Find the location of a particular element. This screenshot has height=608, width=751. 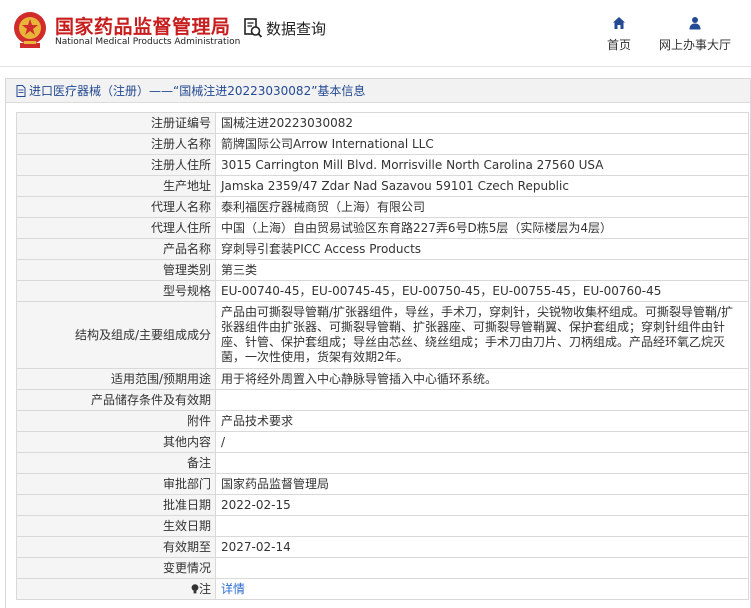

table-row: 变更情况 is located at coordinates (382, 568).